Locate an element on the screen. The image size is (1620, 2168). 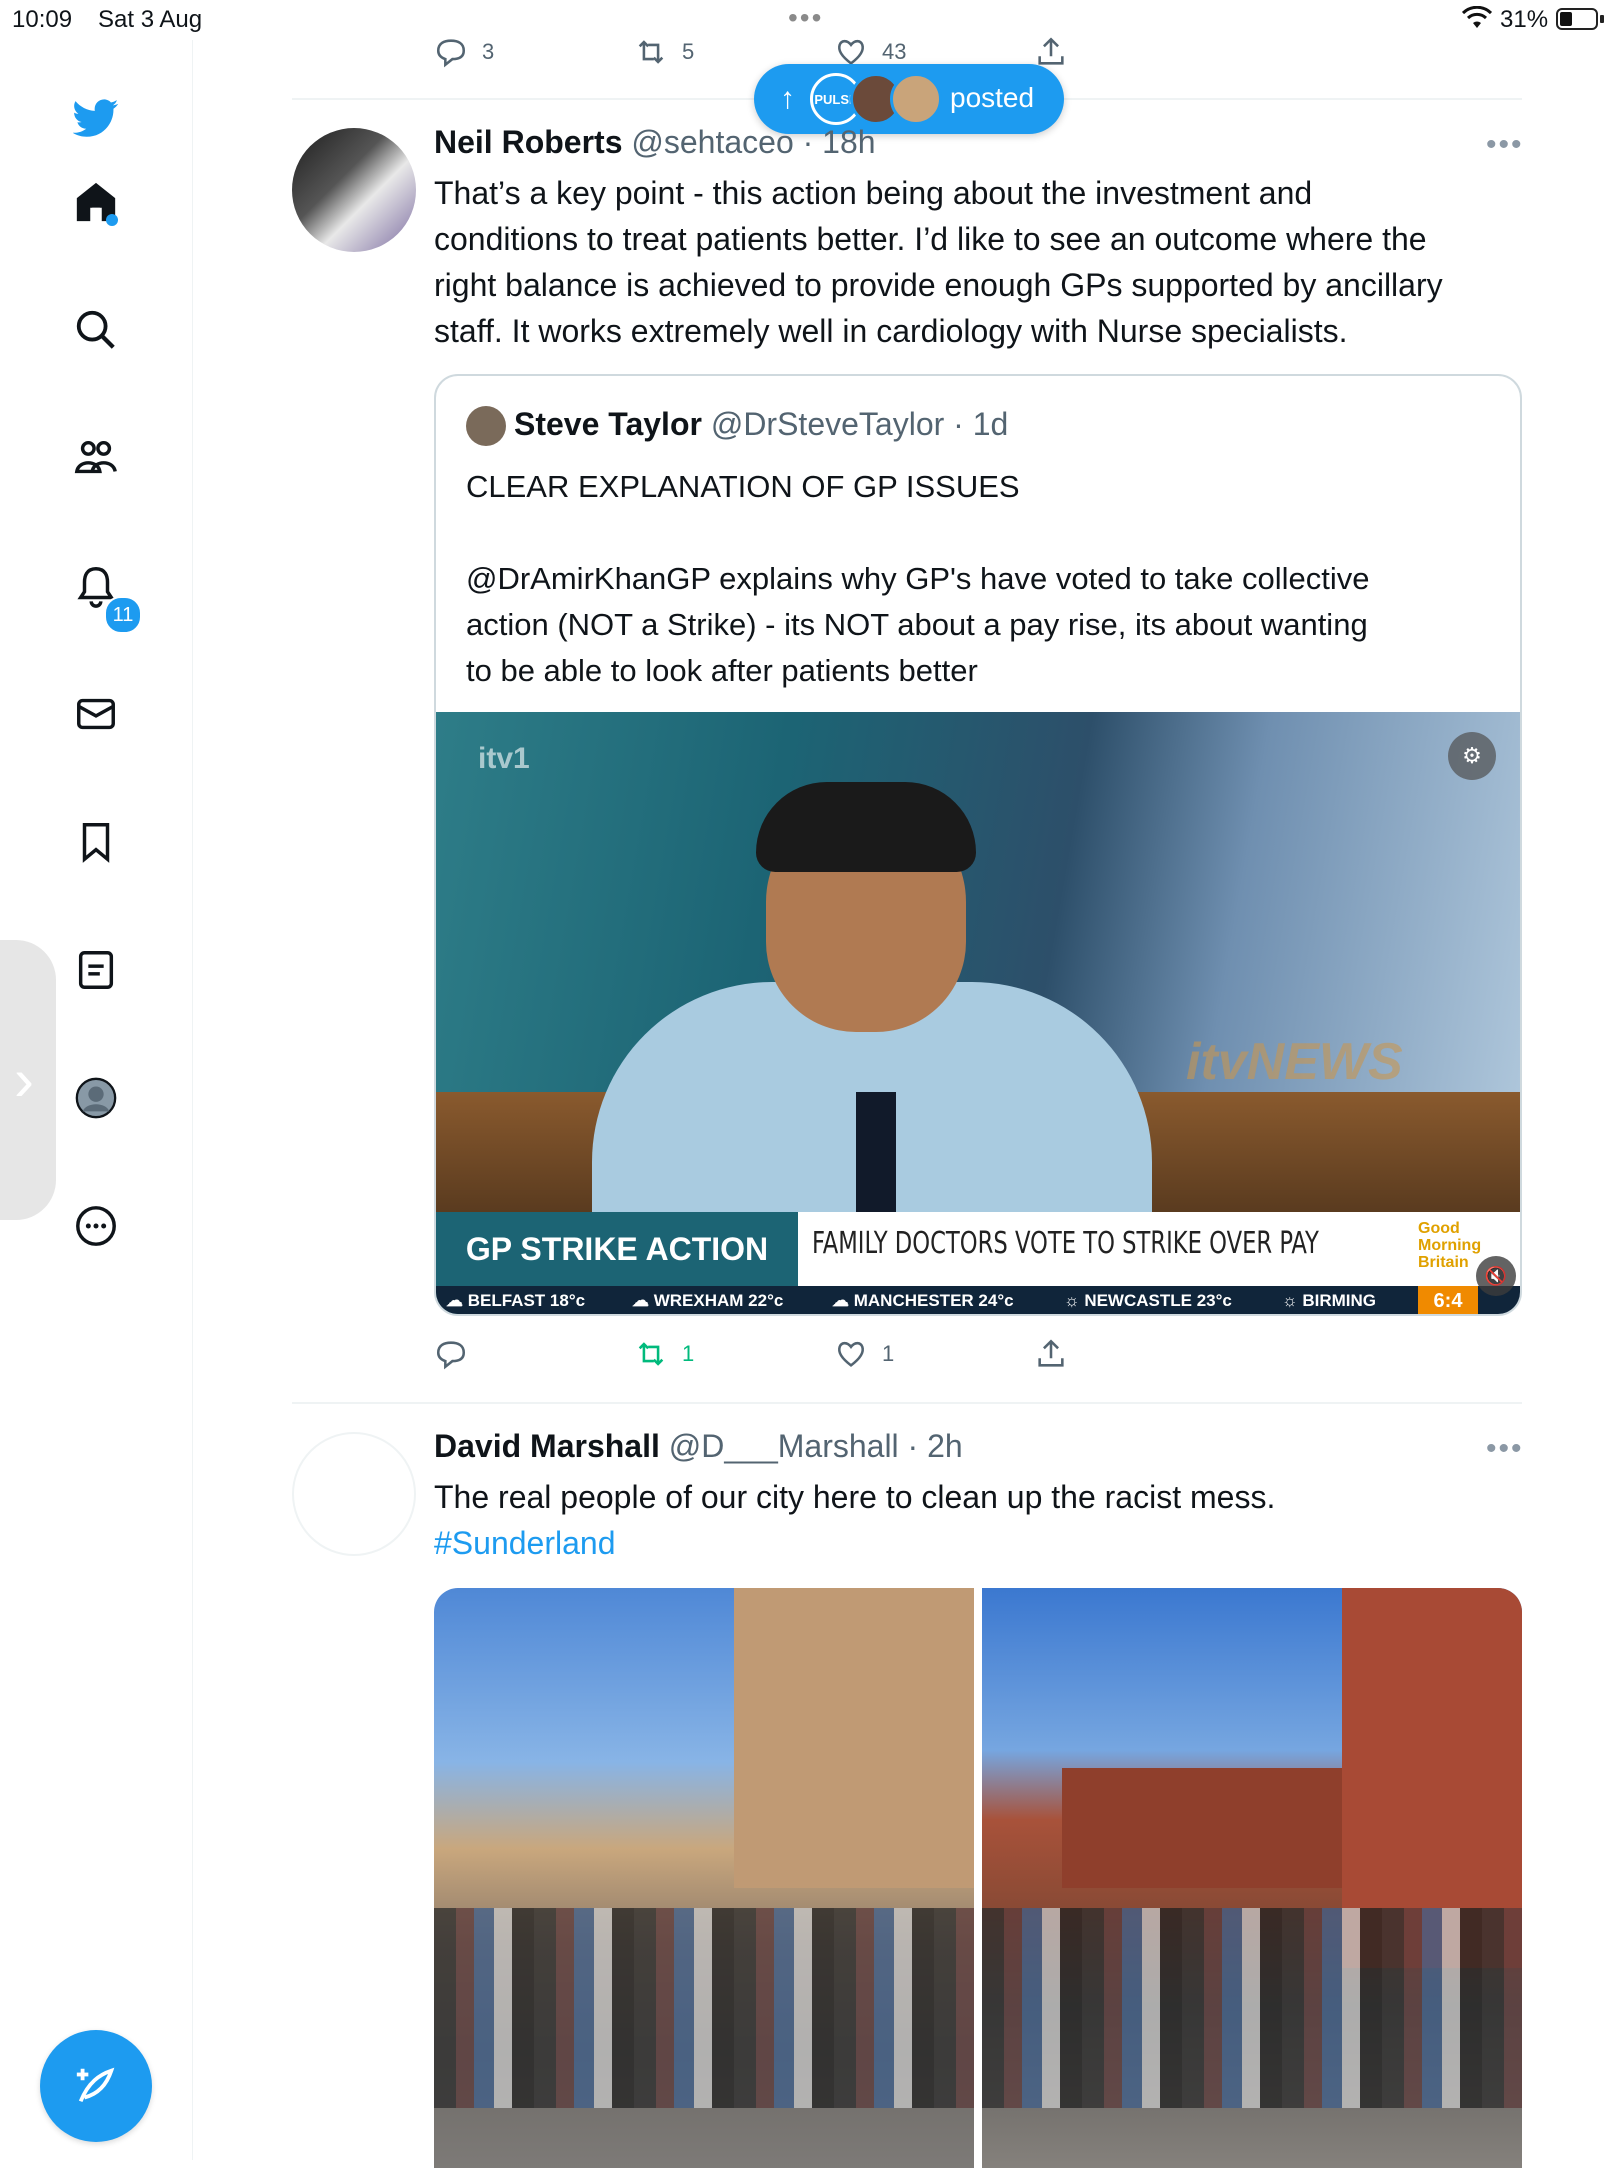
show-logo-line: Morning is located at coordinates (1450, 1245).